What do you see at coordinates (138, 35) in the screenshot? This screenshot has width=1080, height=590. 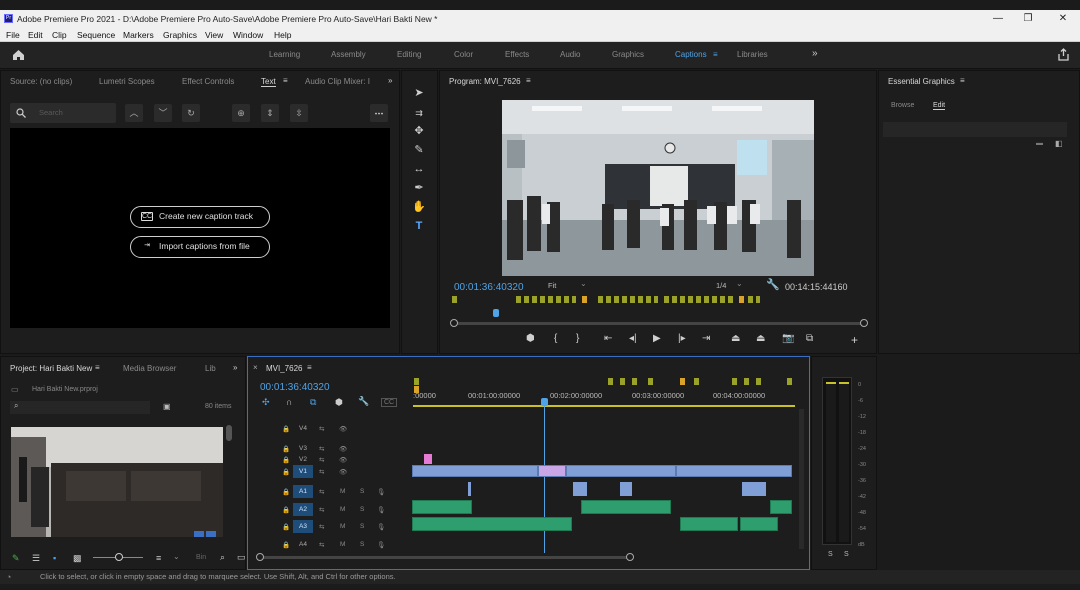 I see `menu-markers: Markers` at bounding box center [138, 35].